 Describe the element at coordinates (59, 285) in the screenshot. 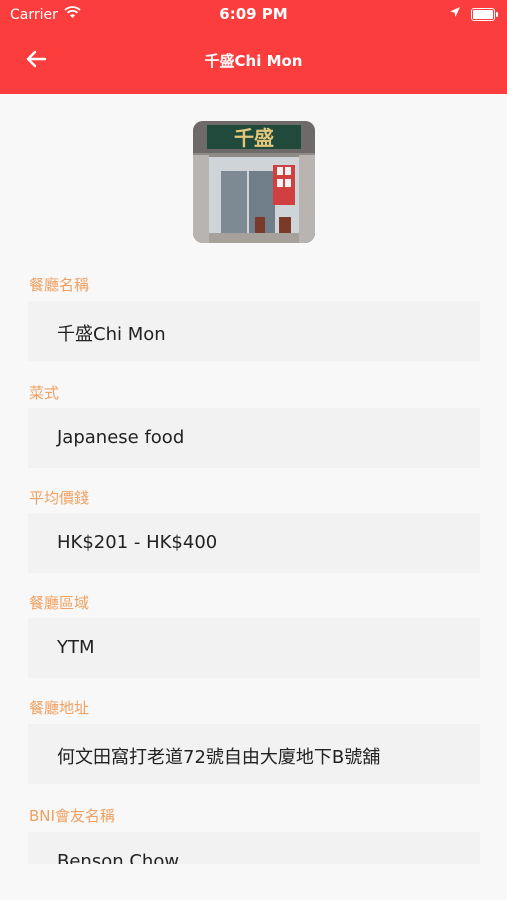

I see `restaurant-name-label: 餐廳名稱` at that location.